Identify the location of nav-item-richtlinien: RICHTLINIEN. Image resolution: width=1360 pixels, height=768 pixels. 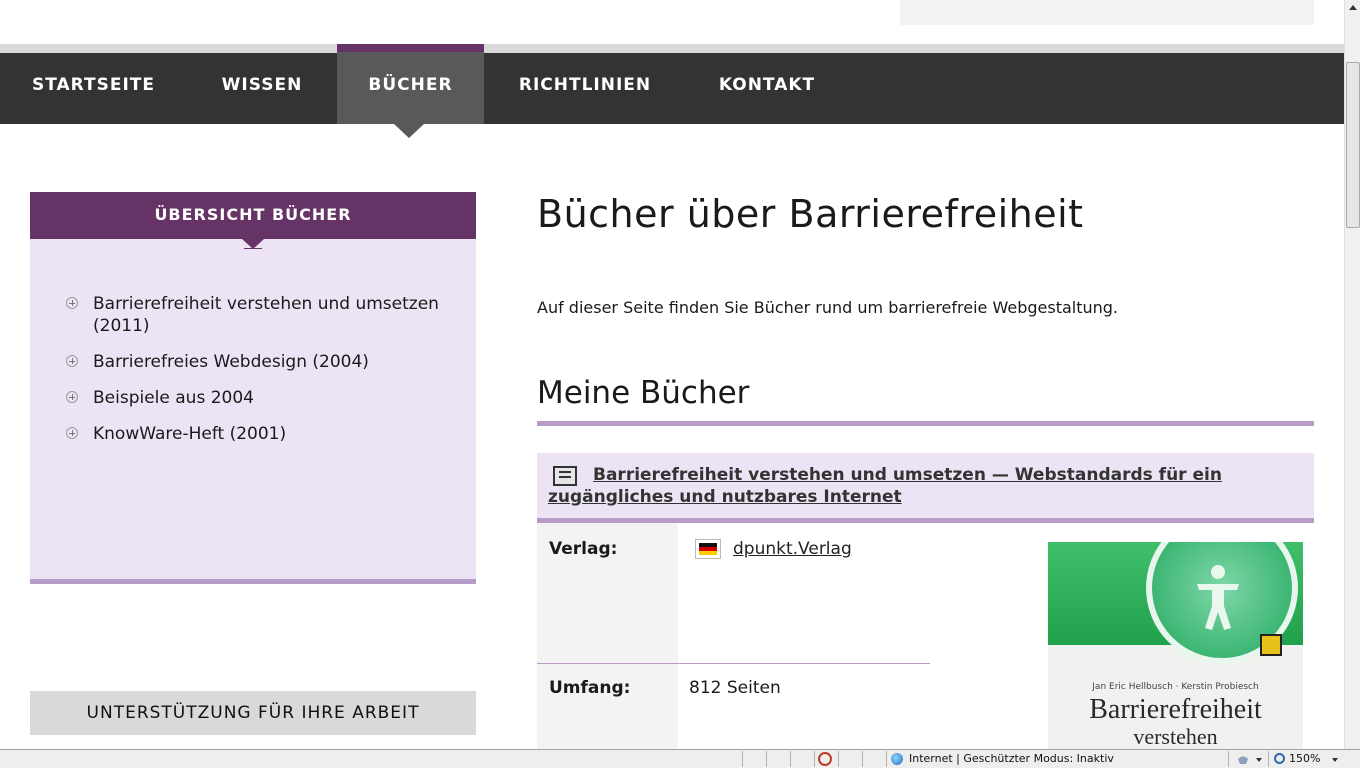
(585, 88).